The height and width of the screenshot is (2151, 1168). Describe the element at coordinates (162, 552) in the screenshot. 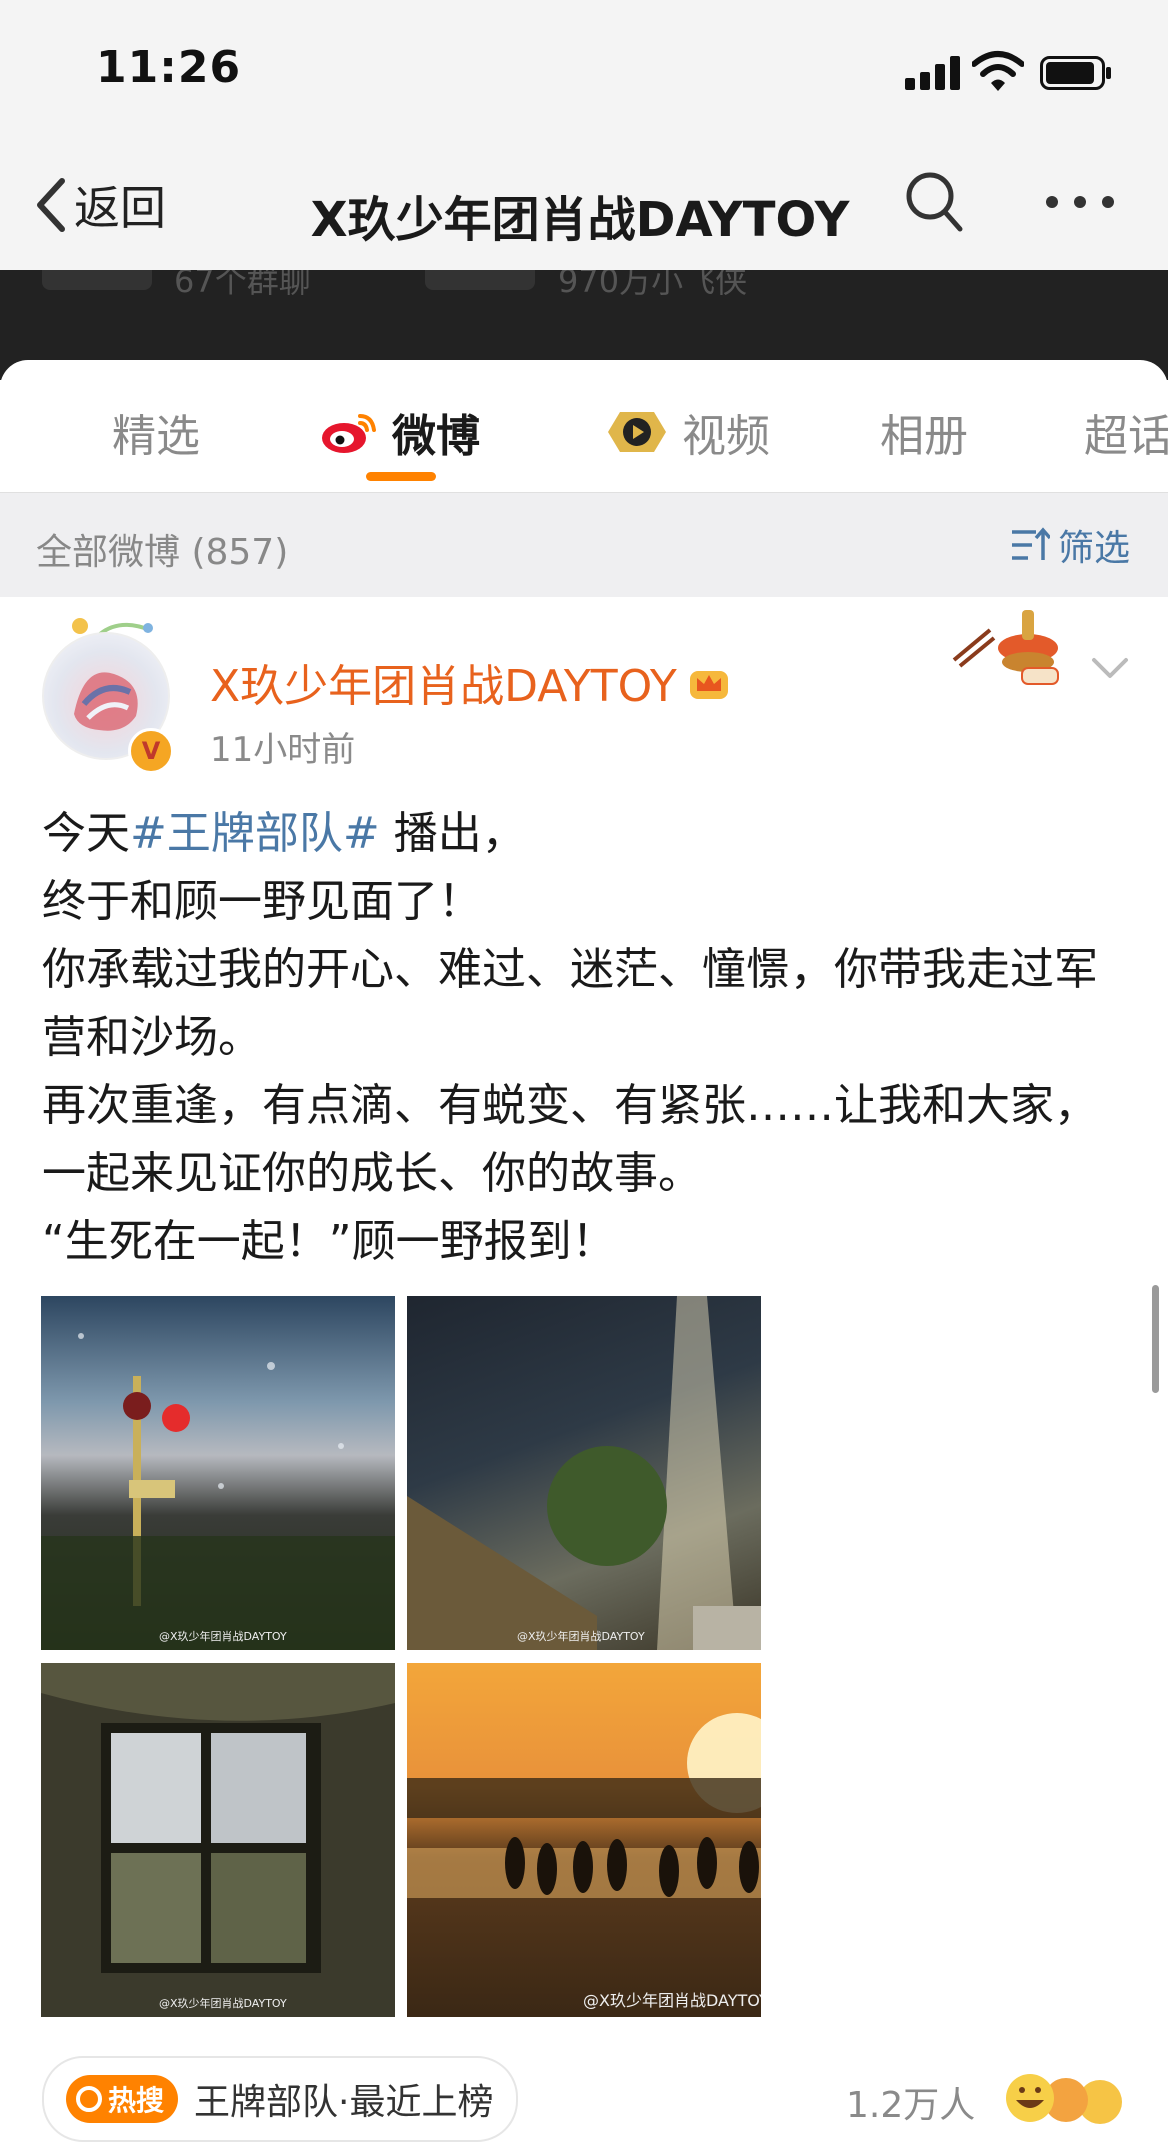

I see `weibo-count: 全部微博 (857)` at that location.